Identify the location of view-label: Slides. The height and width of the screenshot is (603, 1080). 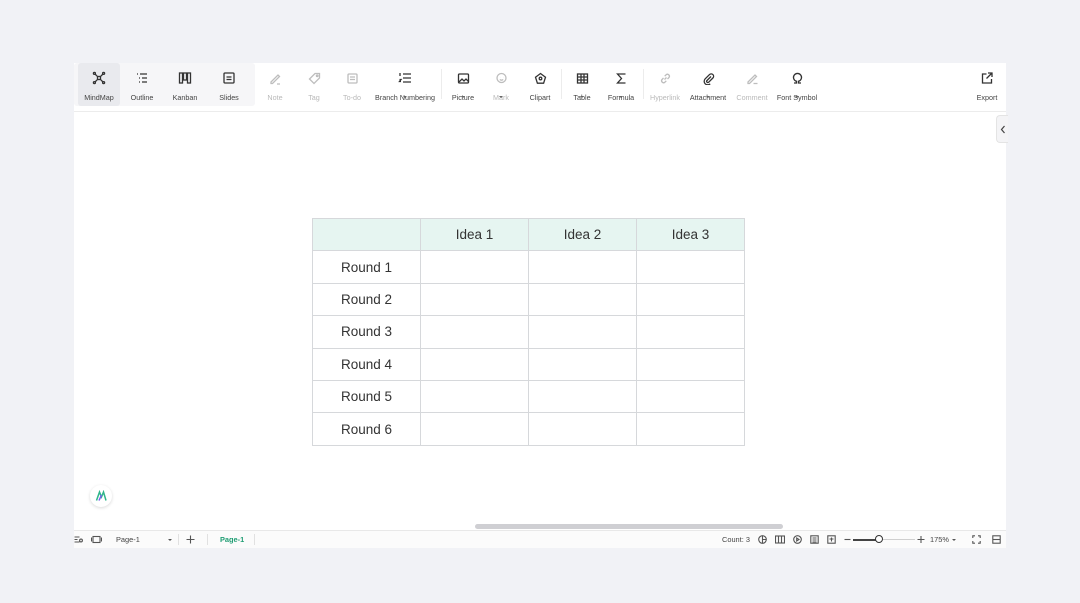
(229, 97).